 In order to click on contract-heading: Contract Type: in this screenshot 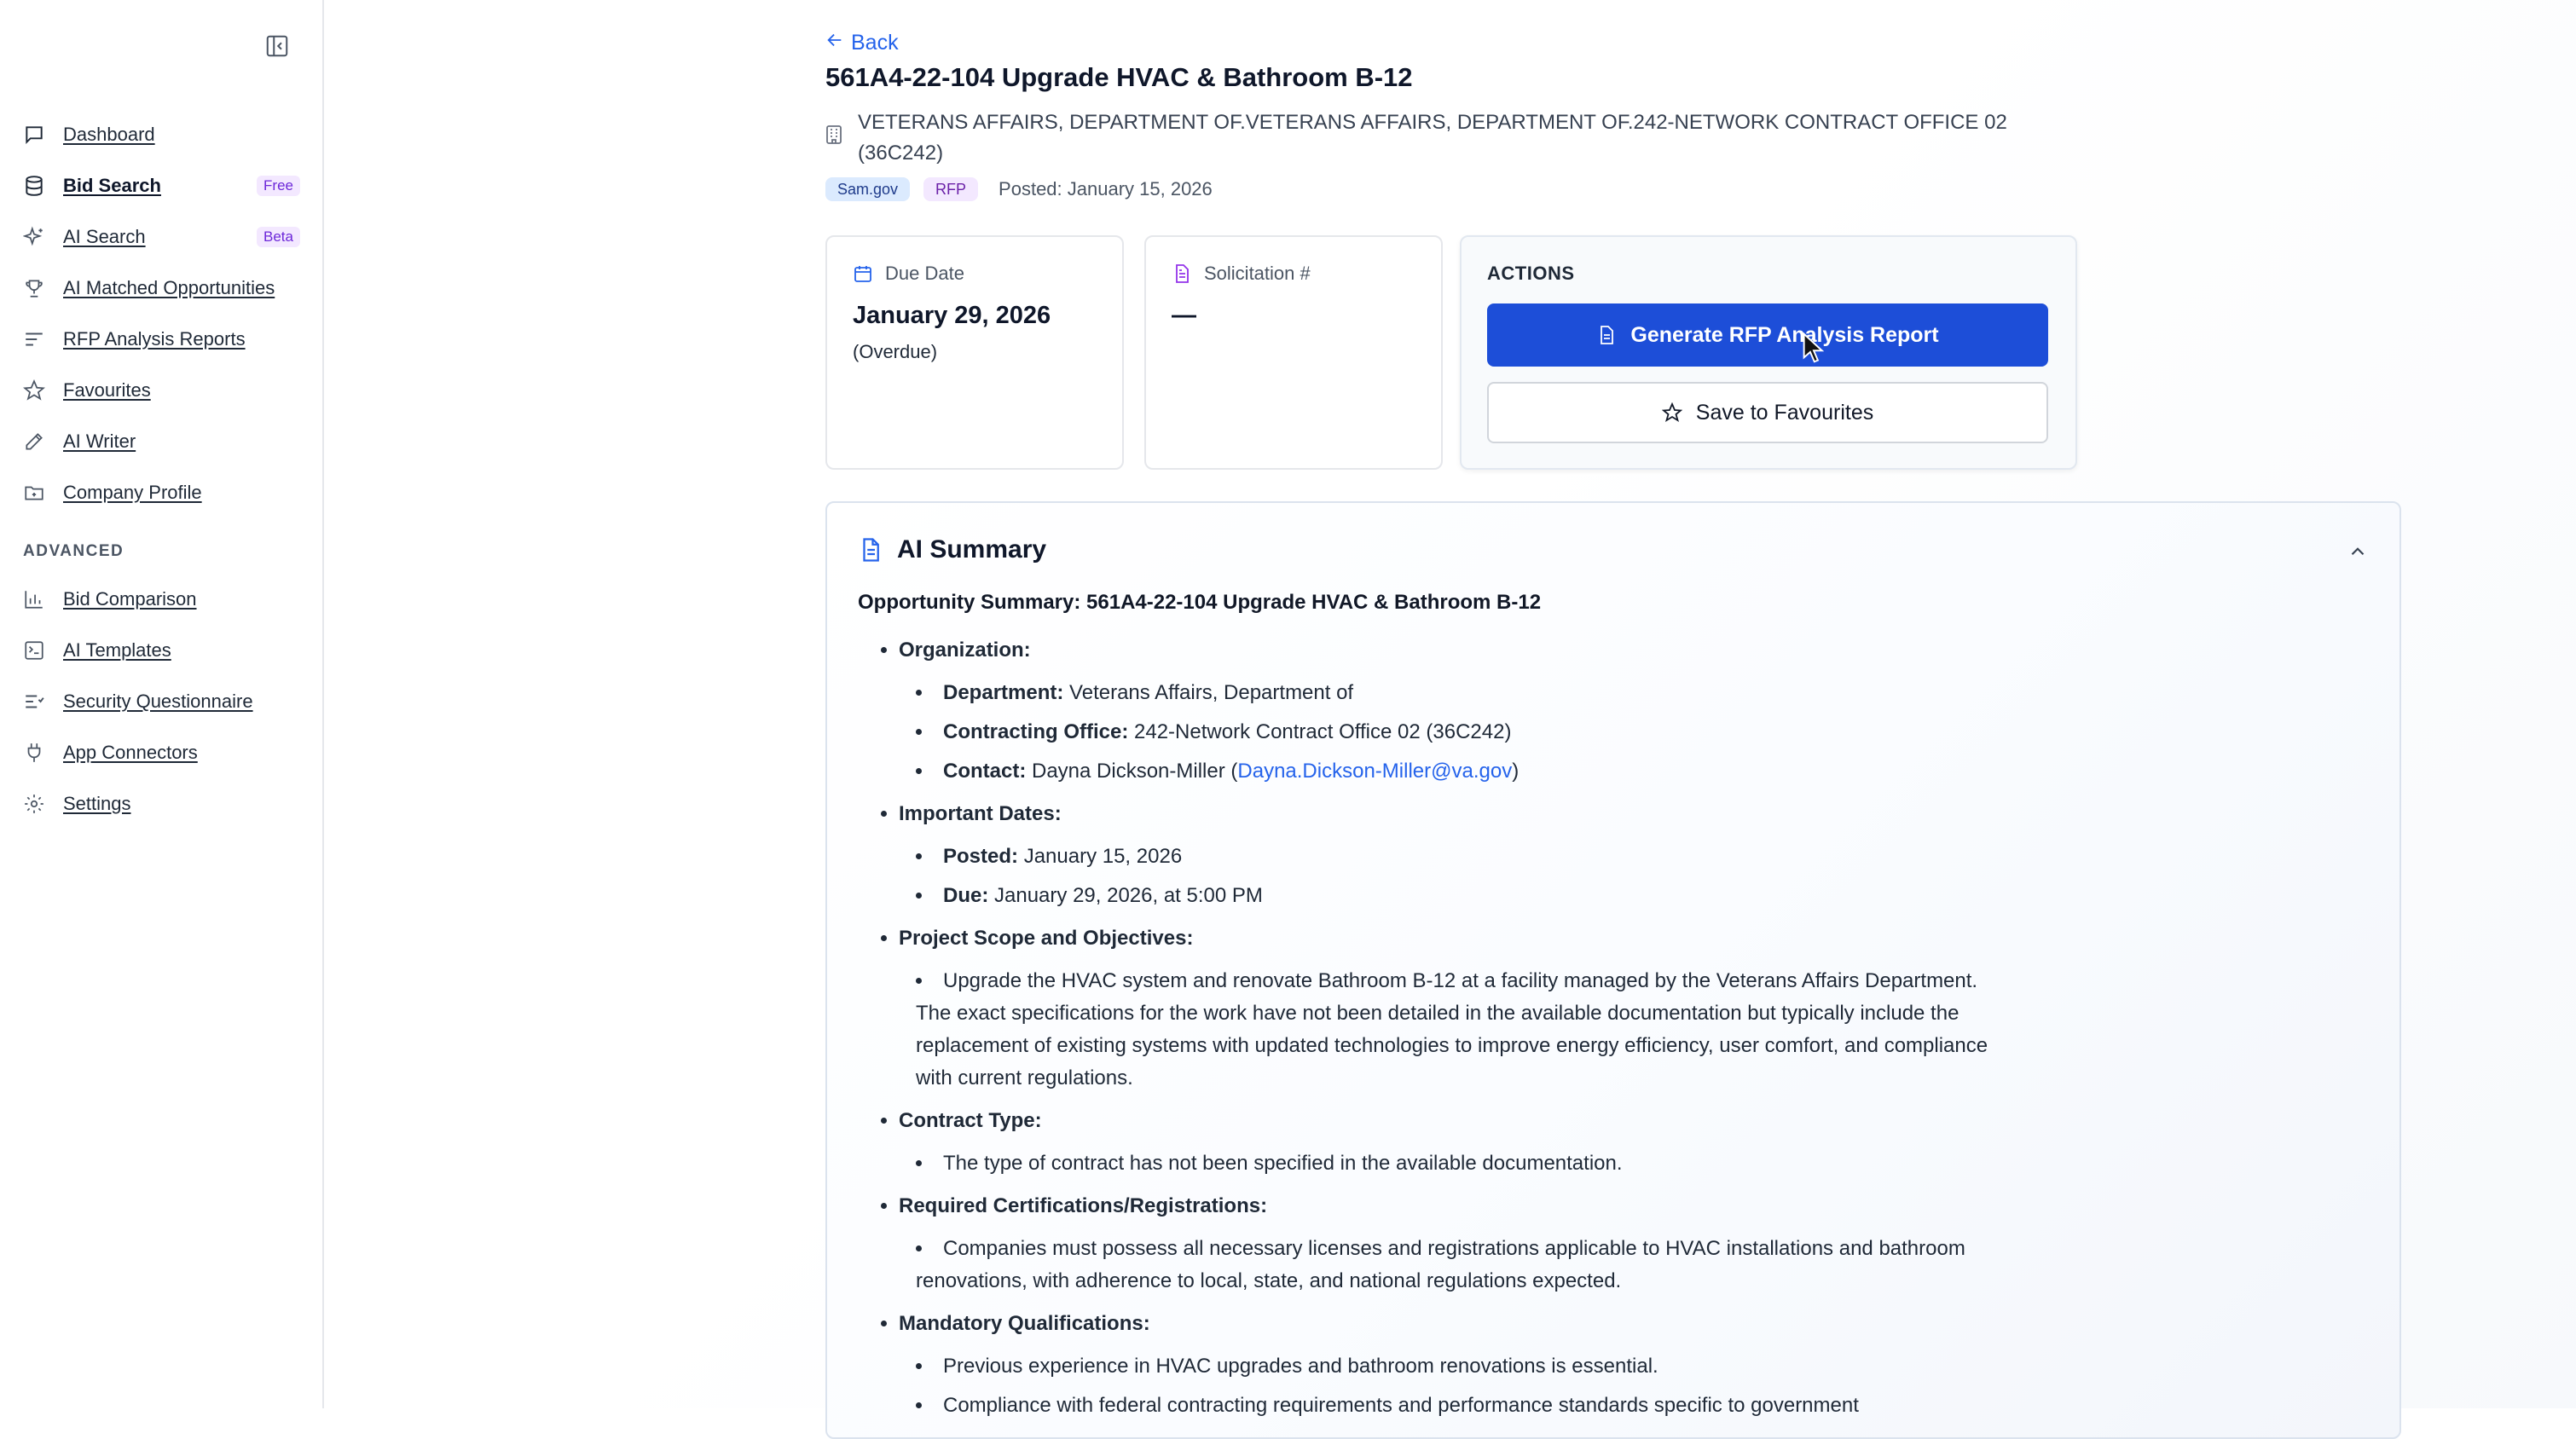, I will do `click(970, 1120)`.